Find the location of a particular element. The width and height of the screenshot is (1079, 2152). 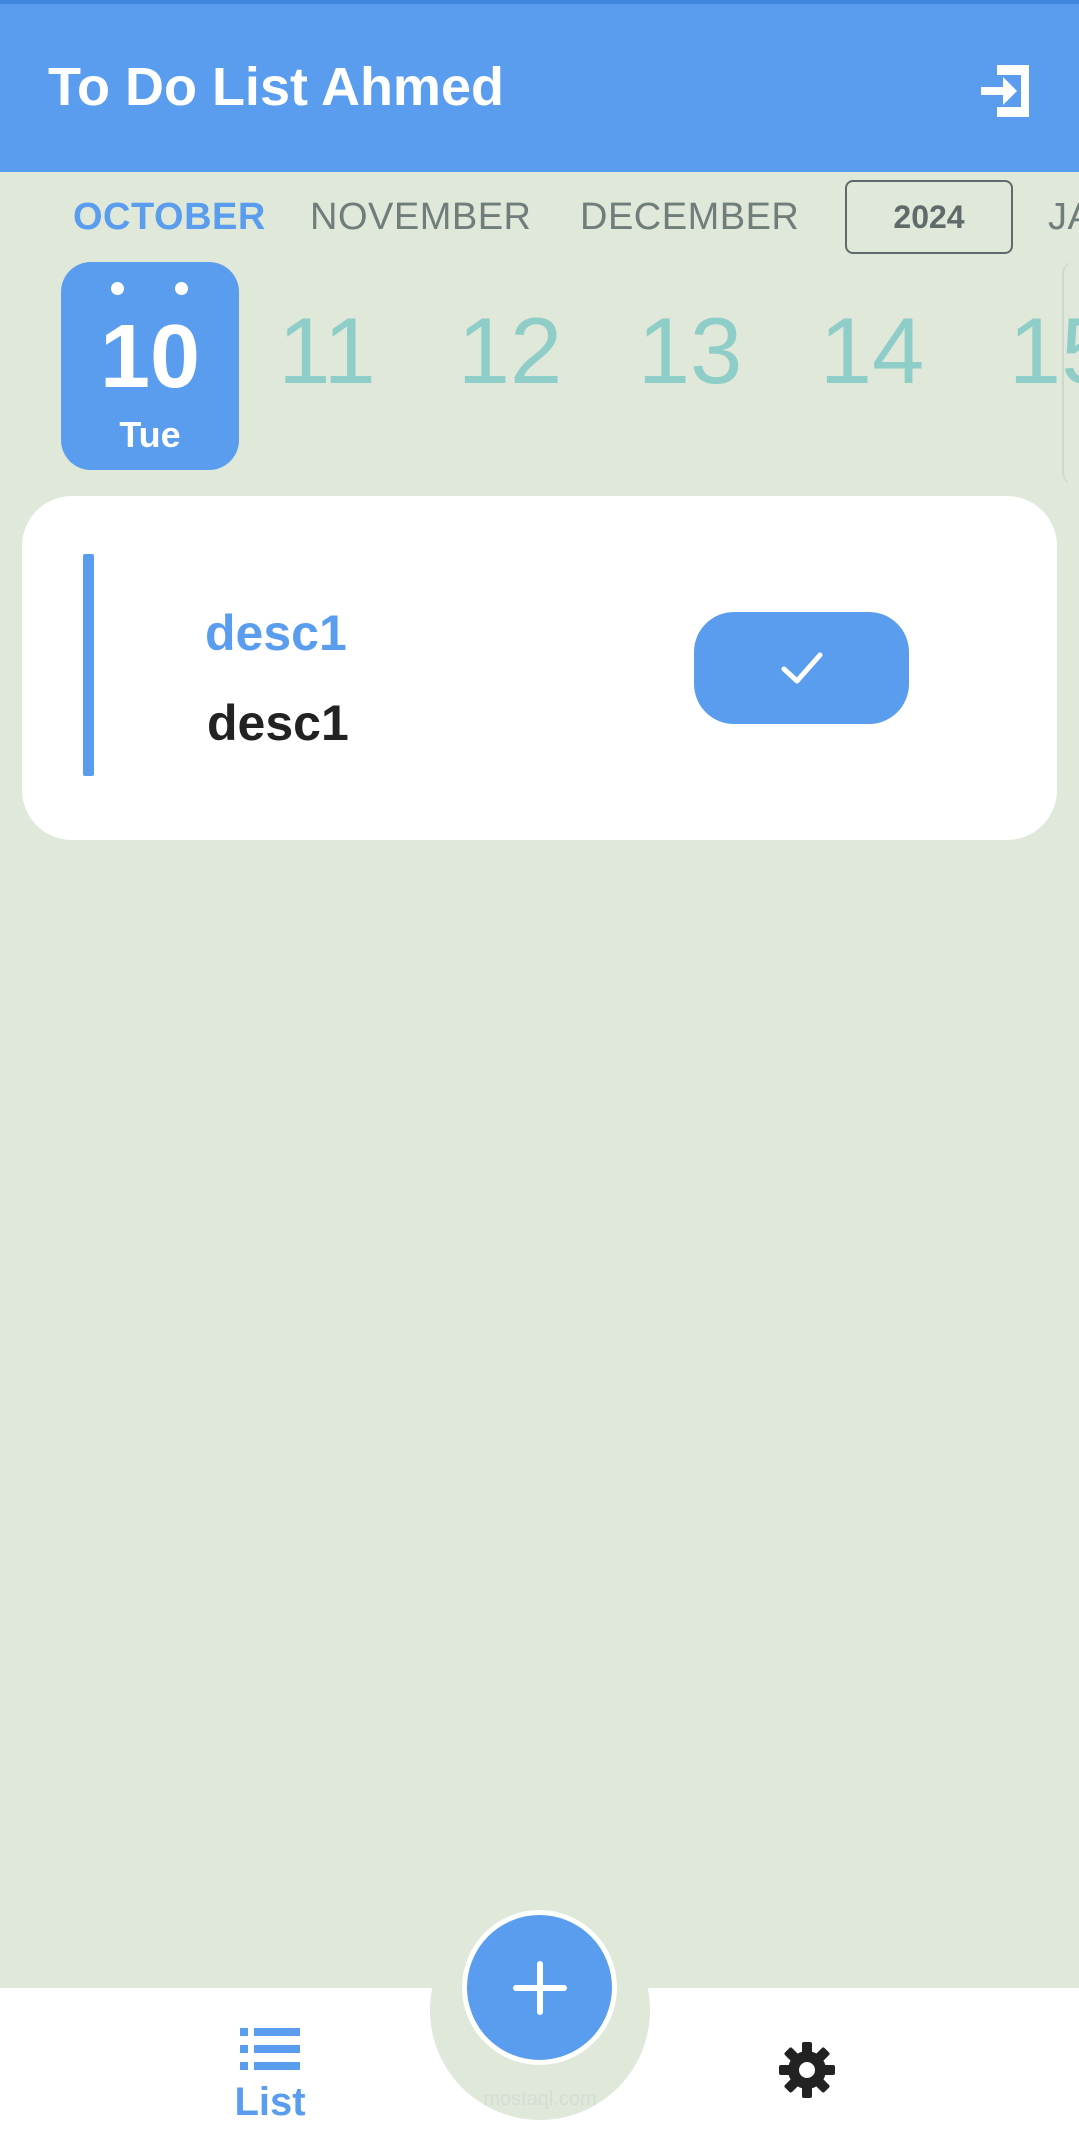

day-10: 10 Tue is located at coordinates (150, 366).